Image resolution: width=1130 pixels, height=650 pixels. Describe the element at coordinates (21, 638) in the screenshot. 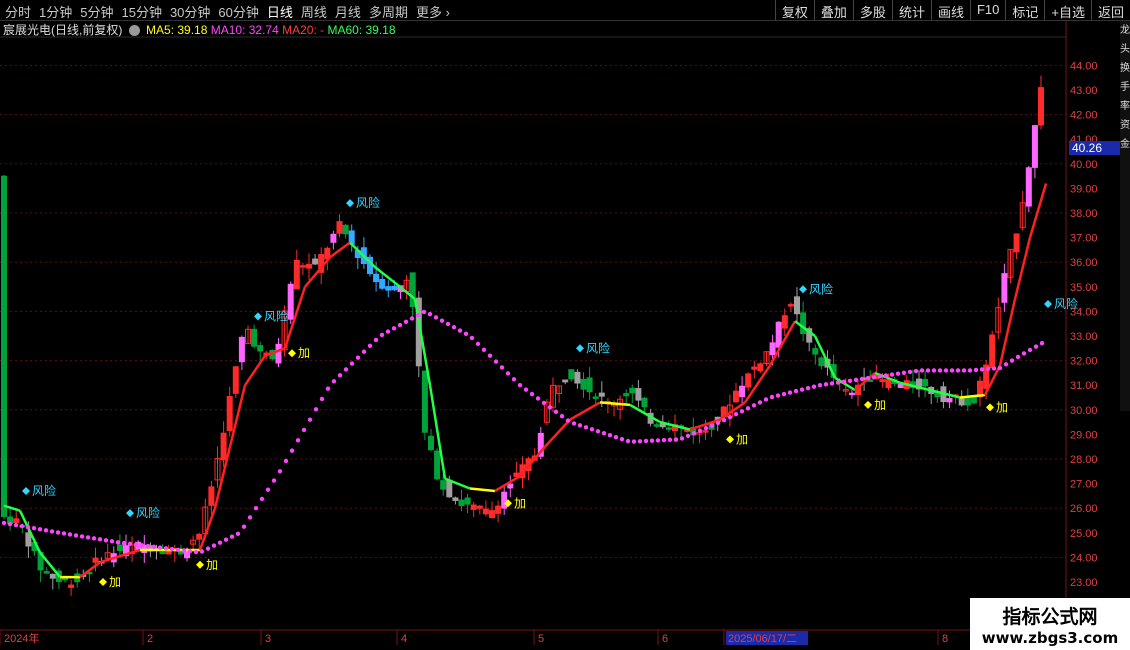

I see `x-tick-label: 2024年` at that location.